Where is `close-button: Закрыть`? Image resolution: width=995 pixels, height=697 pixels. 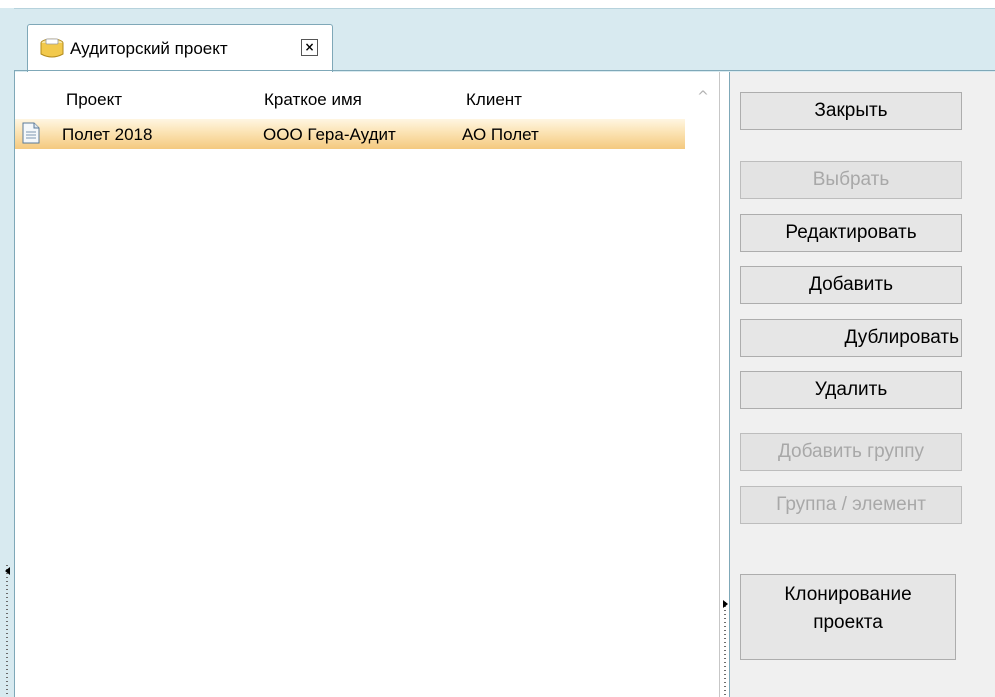
close-button: Закрыть is located at coordinates (851, 111).